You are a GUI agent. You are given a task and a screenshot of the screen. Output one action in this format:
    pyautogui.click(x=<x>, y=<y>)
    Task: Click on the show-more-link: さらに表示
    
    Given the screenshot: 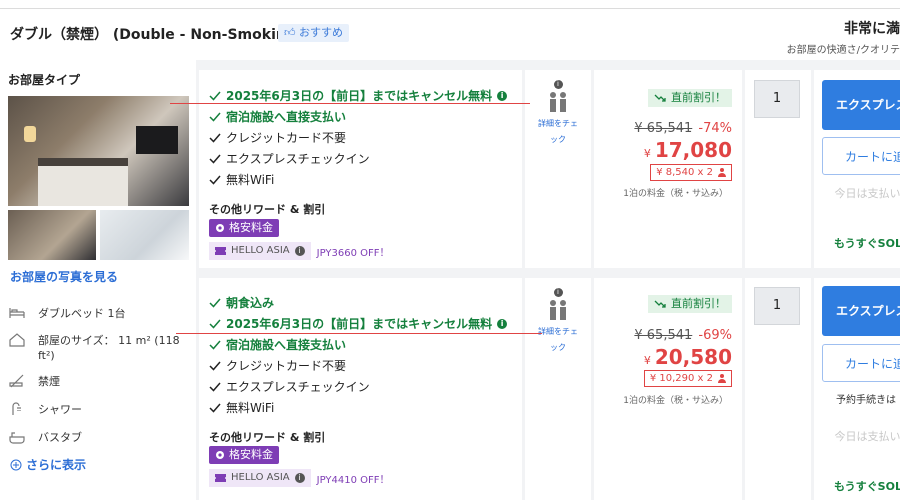 What is the action you would take?
    pyautogui.click(x=48, y=464)
    